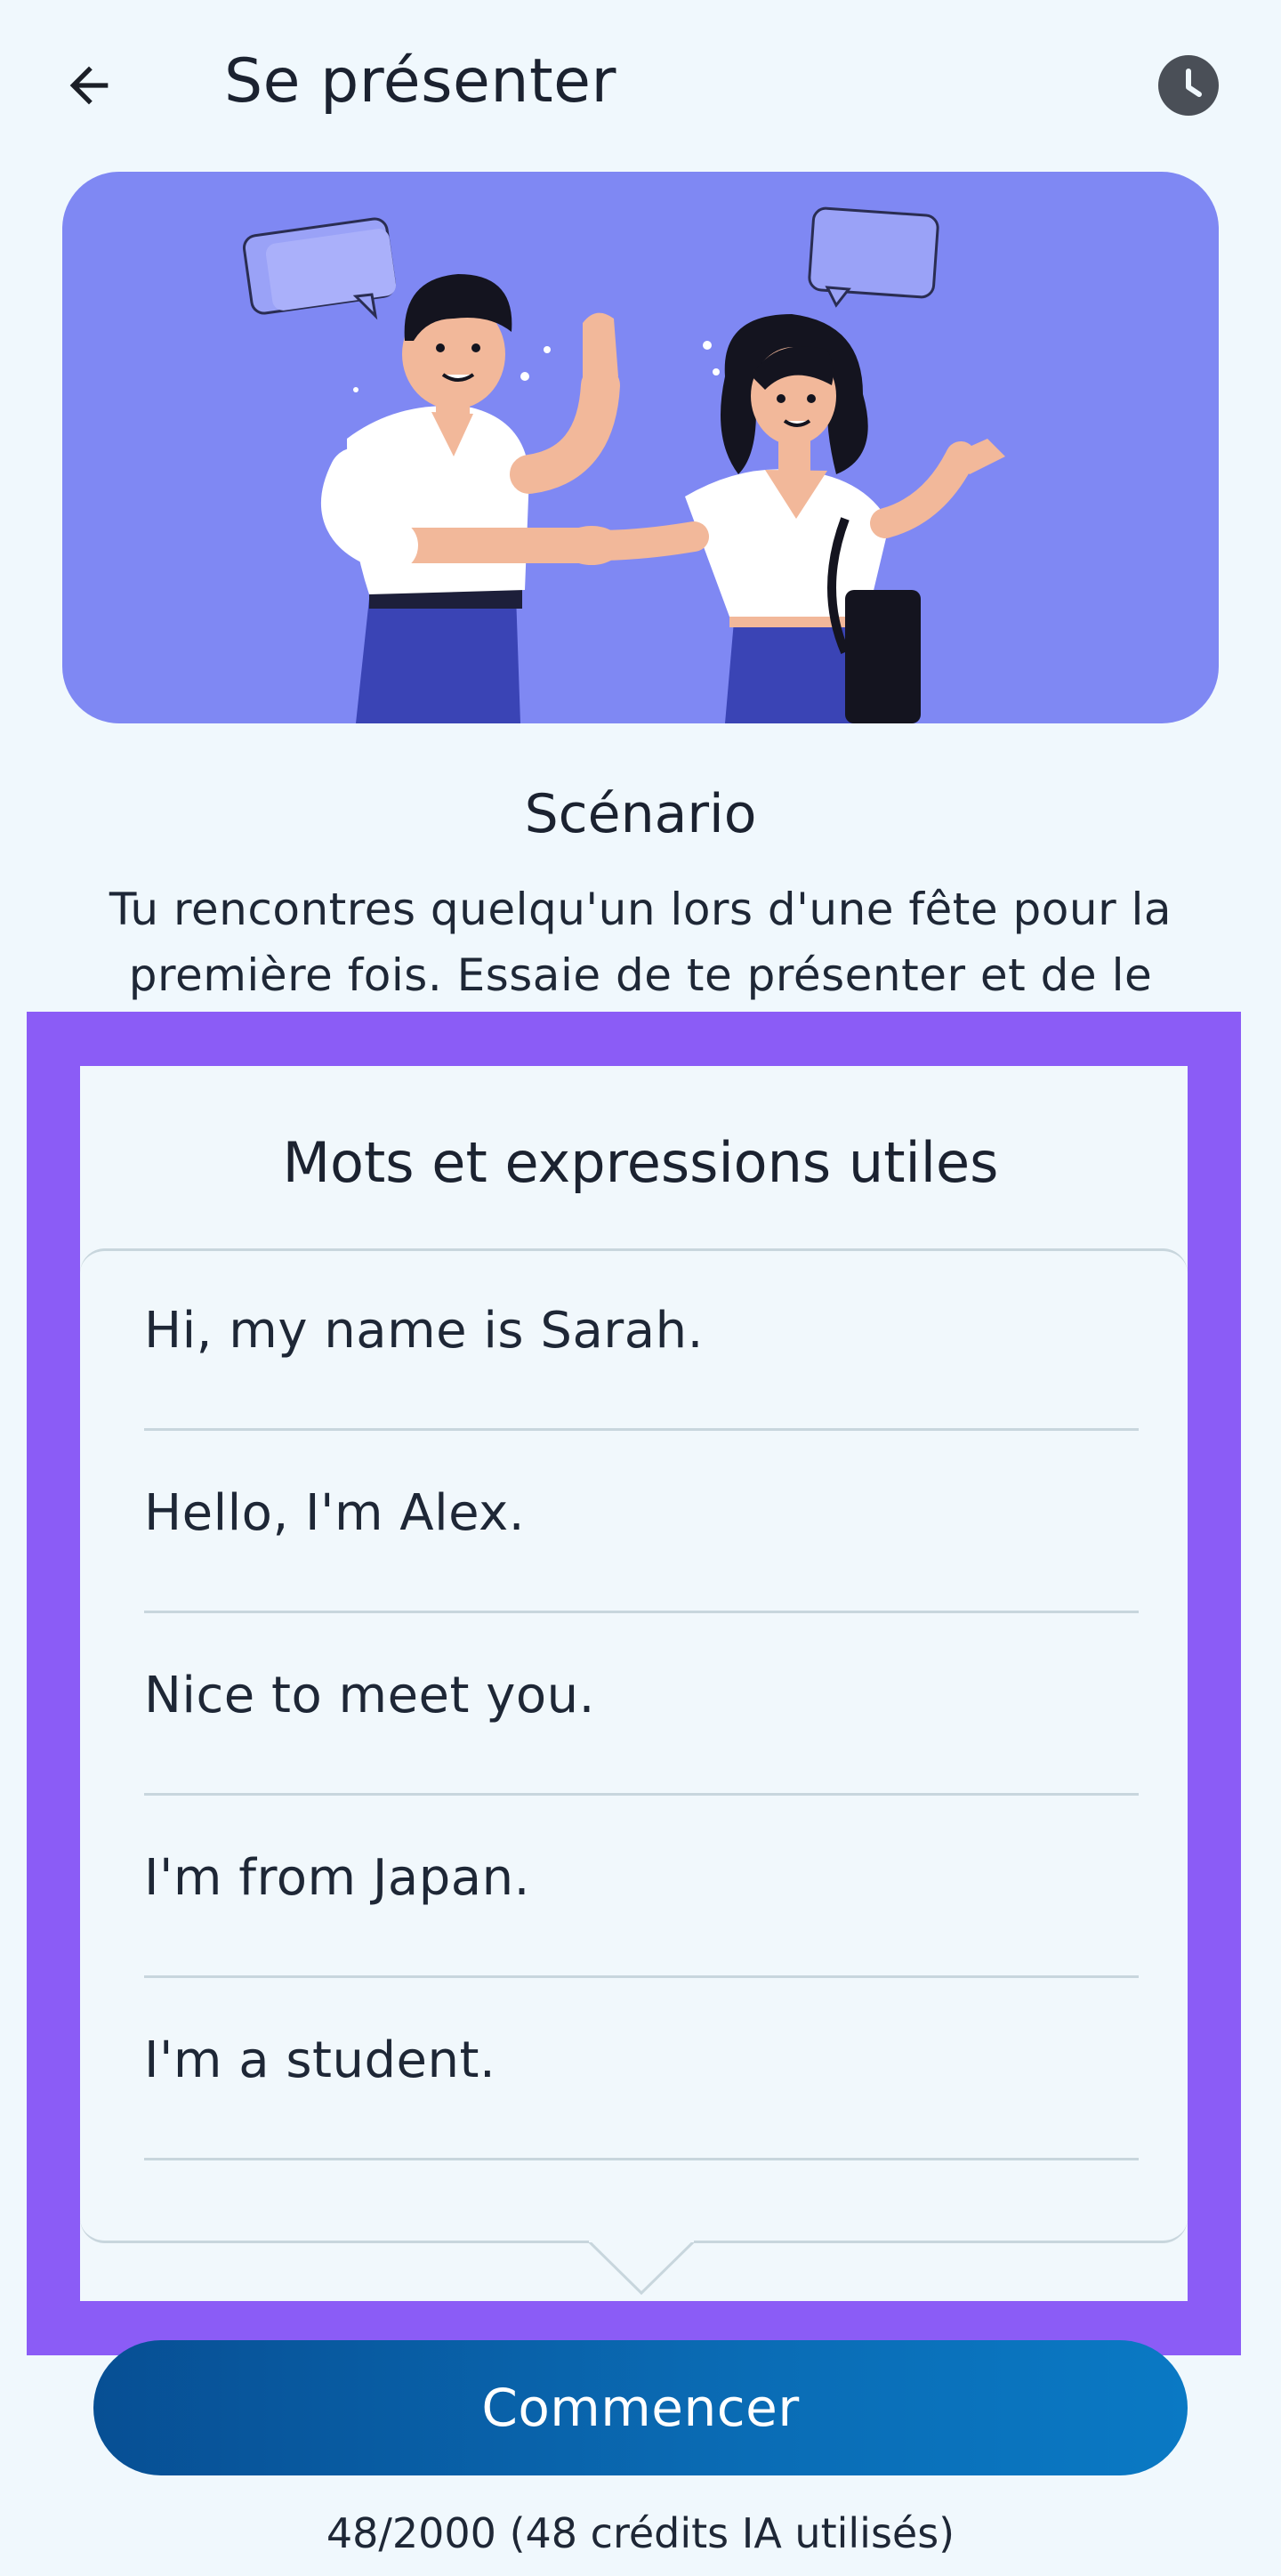 The width and height of the screenshot is (1281, 2576). Describe the element at coordinates (369, 1695) in the screenshot. I see `phrase-text: Nice to meet you.` at that location.